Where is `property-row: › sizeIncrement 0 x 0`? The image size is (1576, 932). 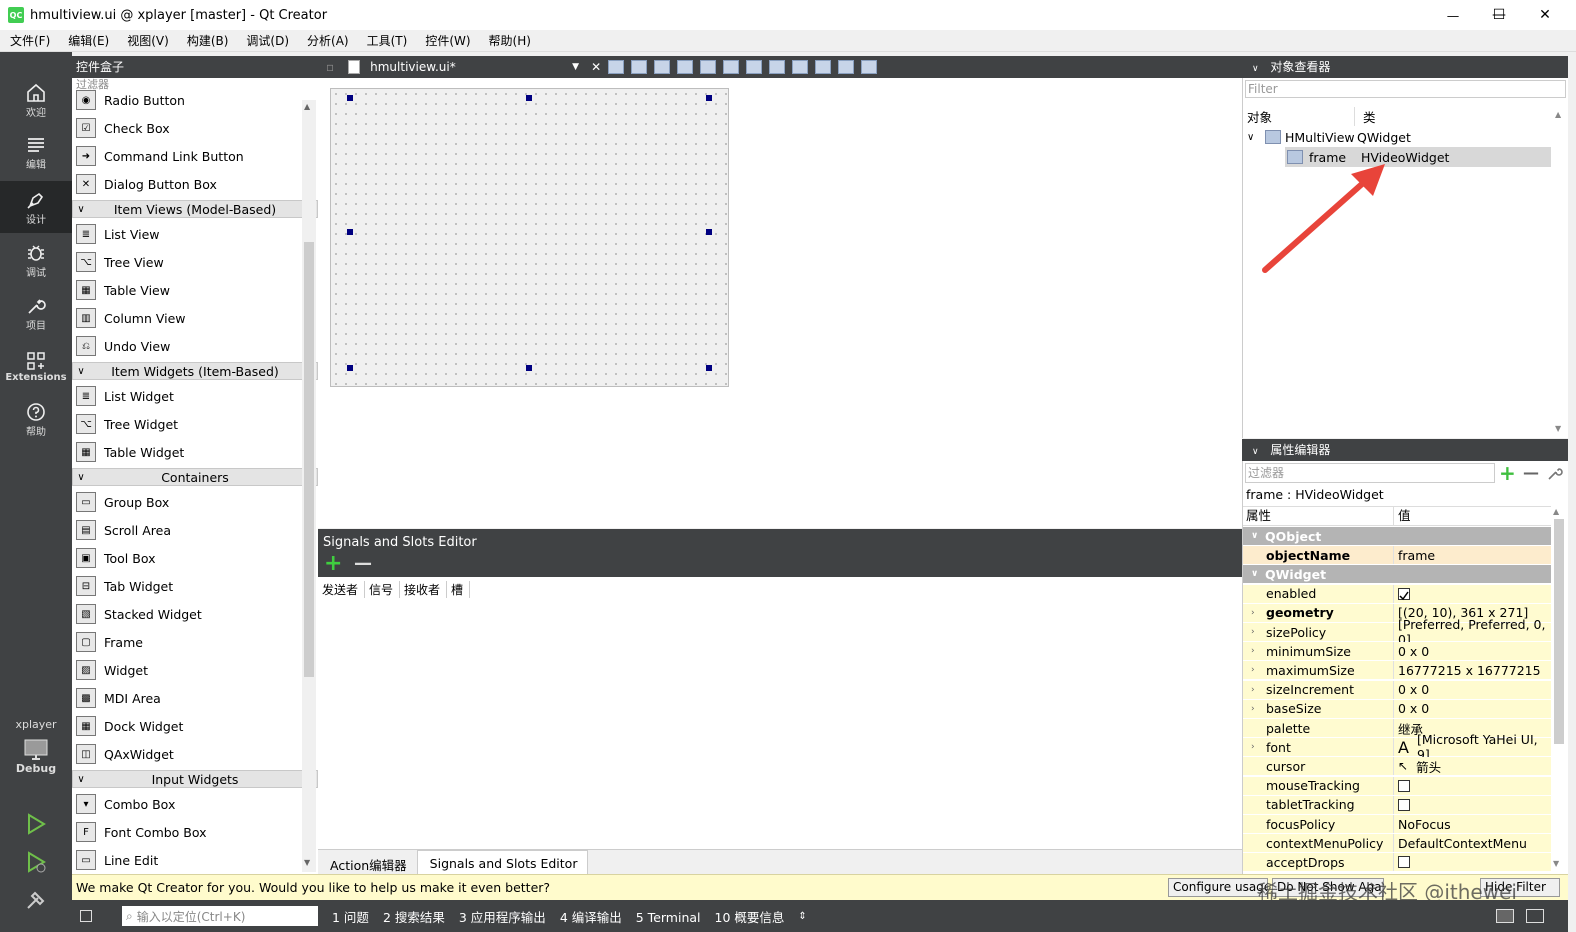 property-row: › sizeIncrement 0 x 0 is located at coordinates (1397, 690).